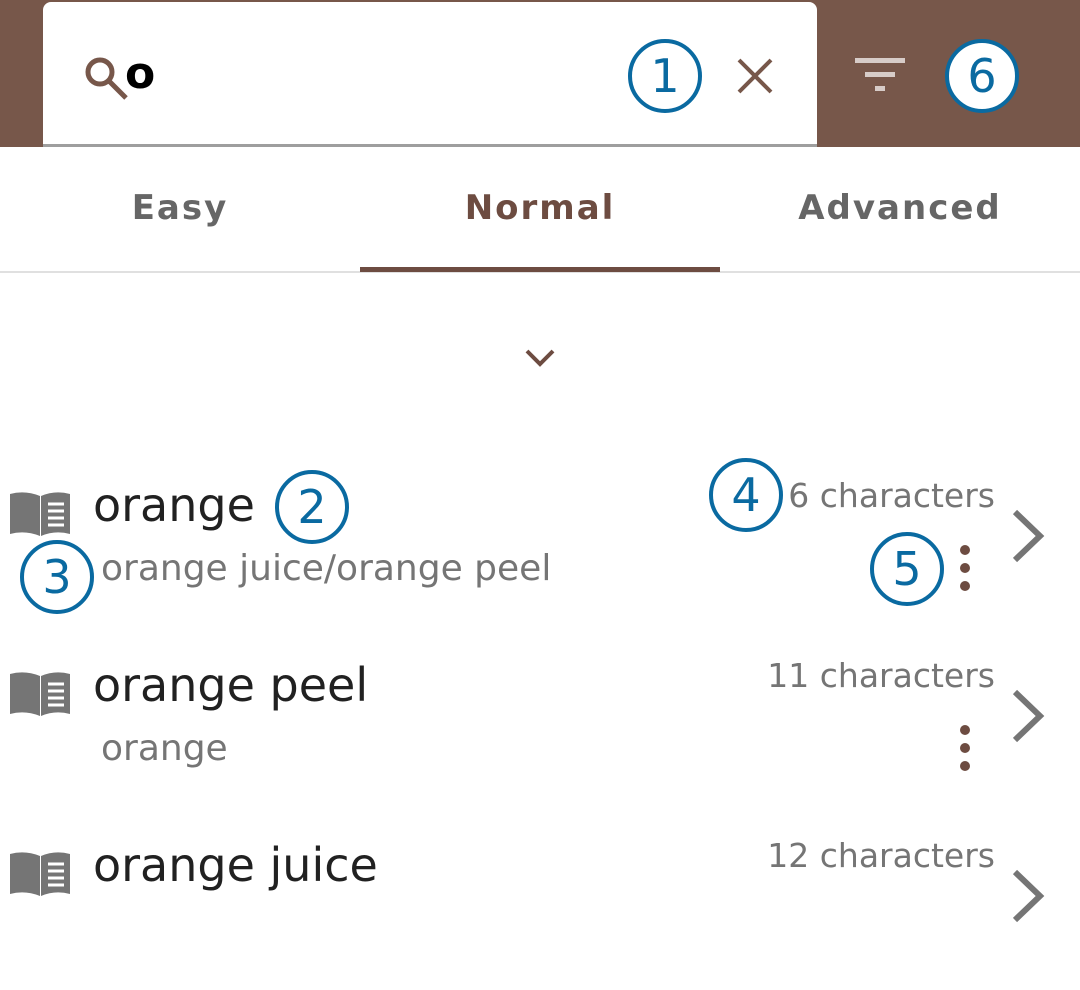 The height and width of the screenshot is (990, 1080). Describe the element at coordinates (540, 358) in the screenshot. I see `chevron-down-icon` at that location.